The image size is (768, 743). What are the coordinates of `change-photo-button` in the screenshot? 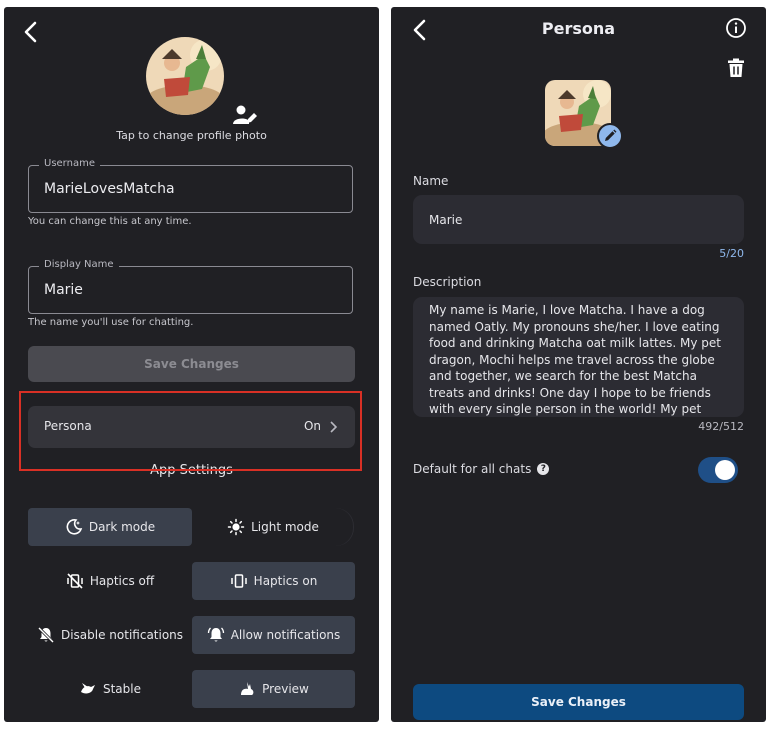 It's located at (245, 115).